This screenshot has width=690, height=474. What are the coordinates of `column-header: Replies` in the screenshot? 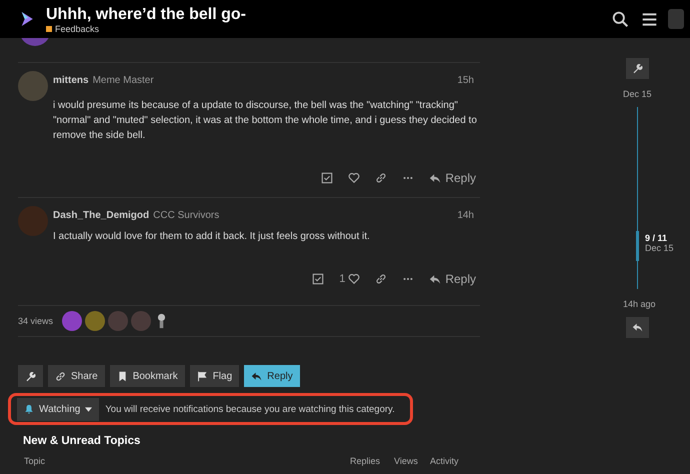 It's located at (372, 461).